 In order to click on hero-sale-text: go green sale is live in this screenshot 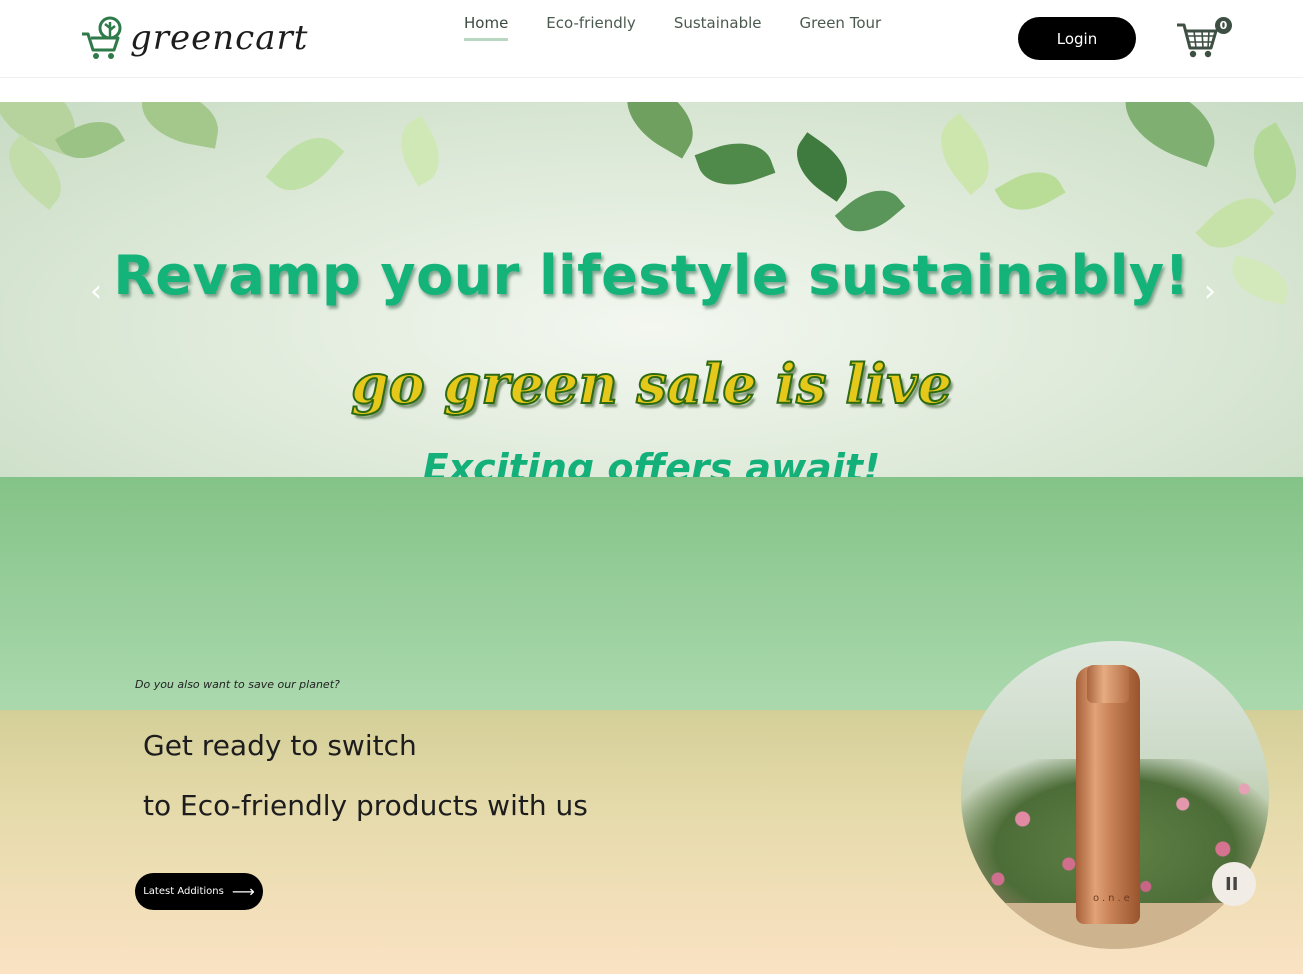, I will do `click(651, 384)`.